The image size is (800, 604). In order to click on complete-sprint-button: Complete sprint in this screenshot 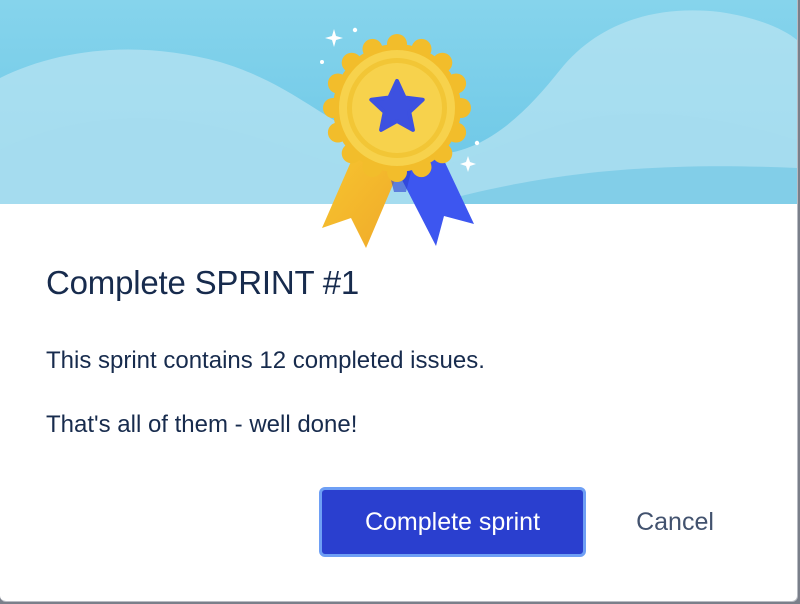, I will do `click(452, 522)`.